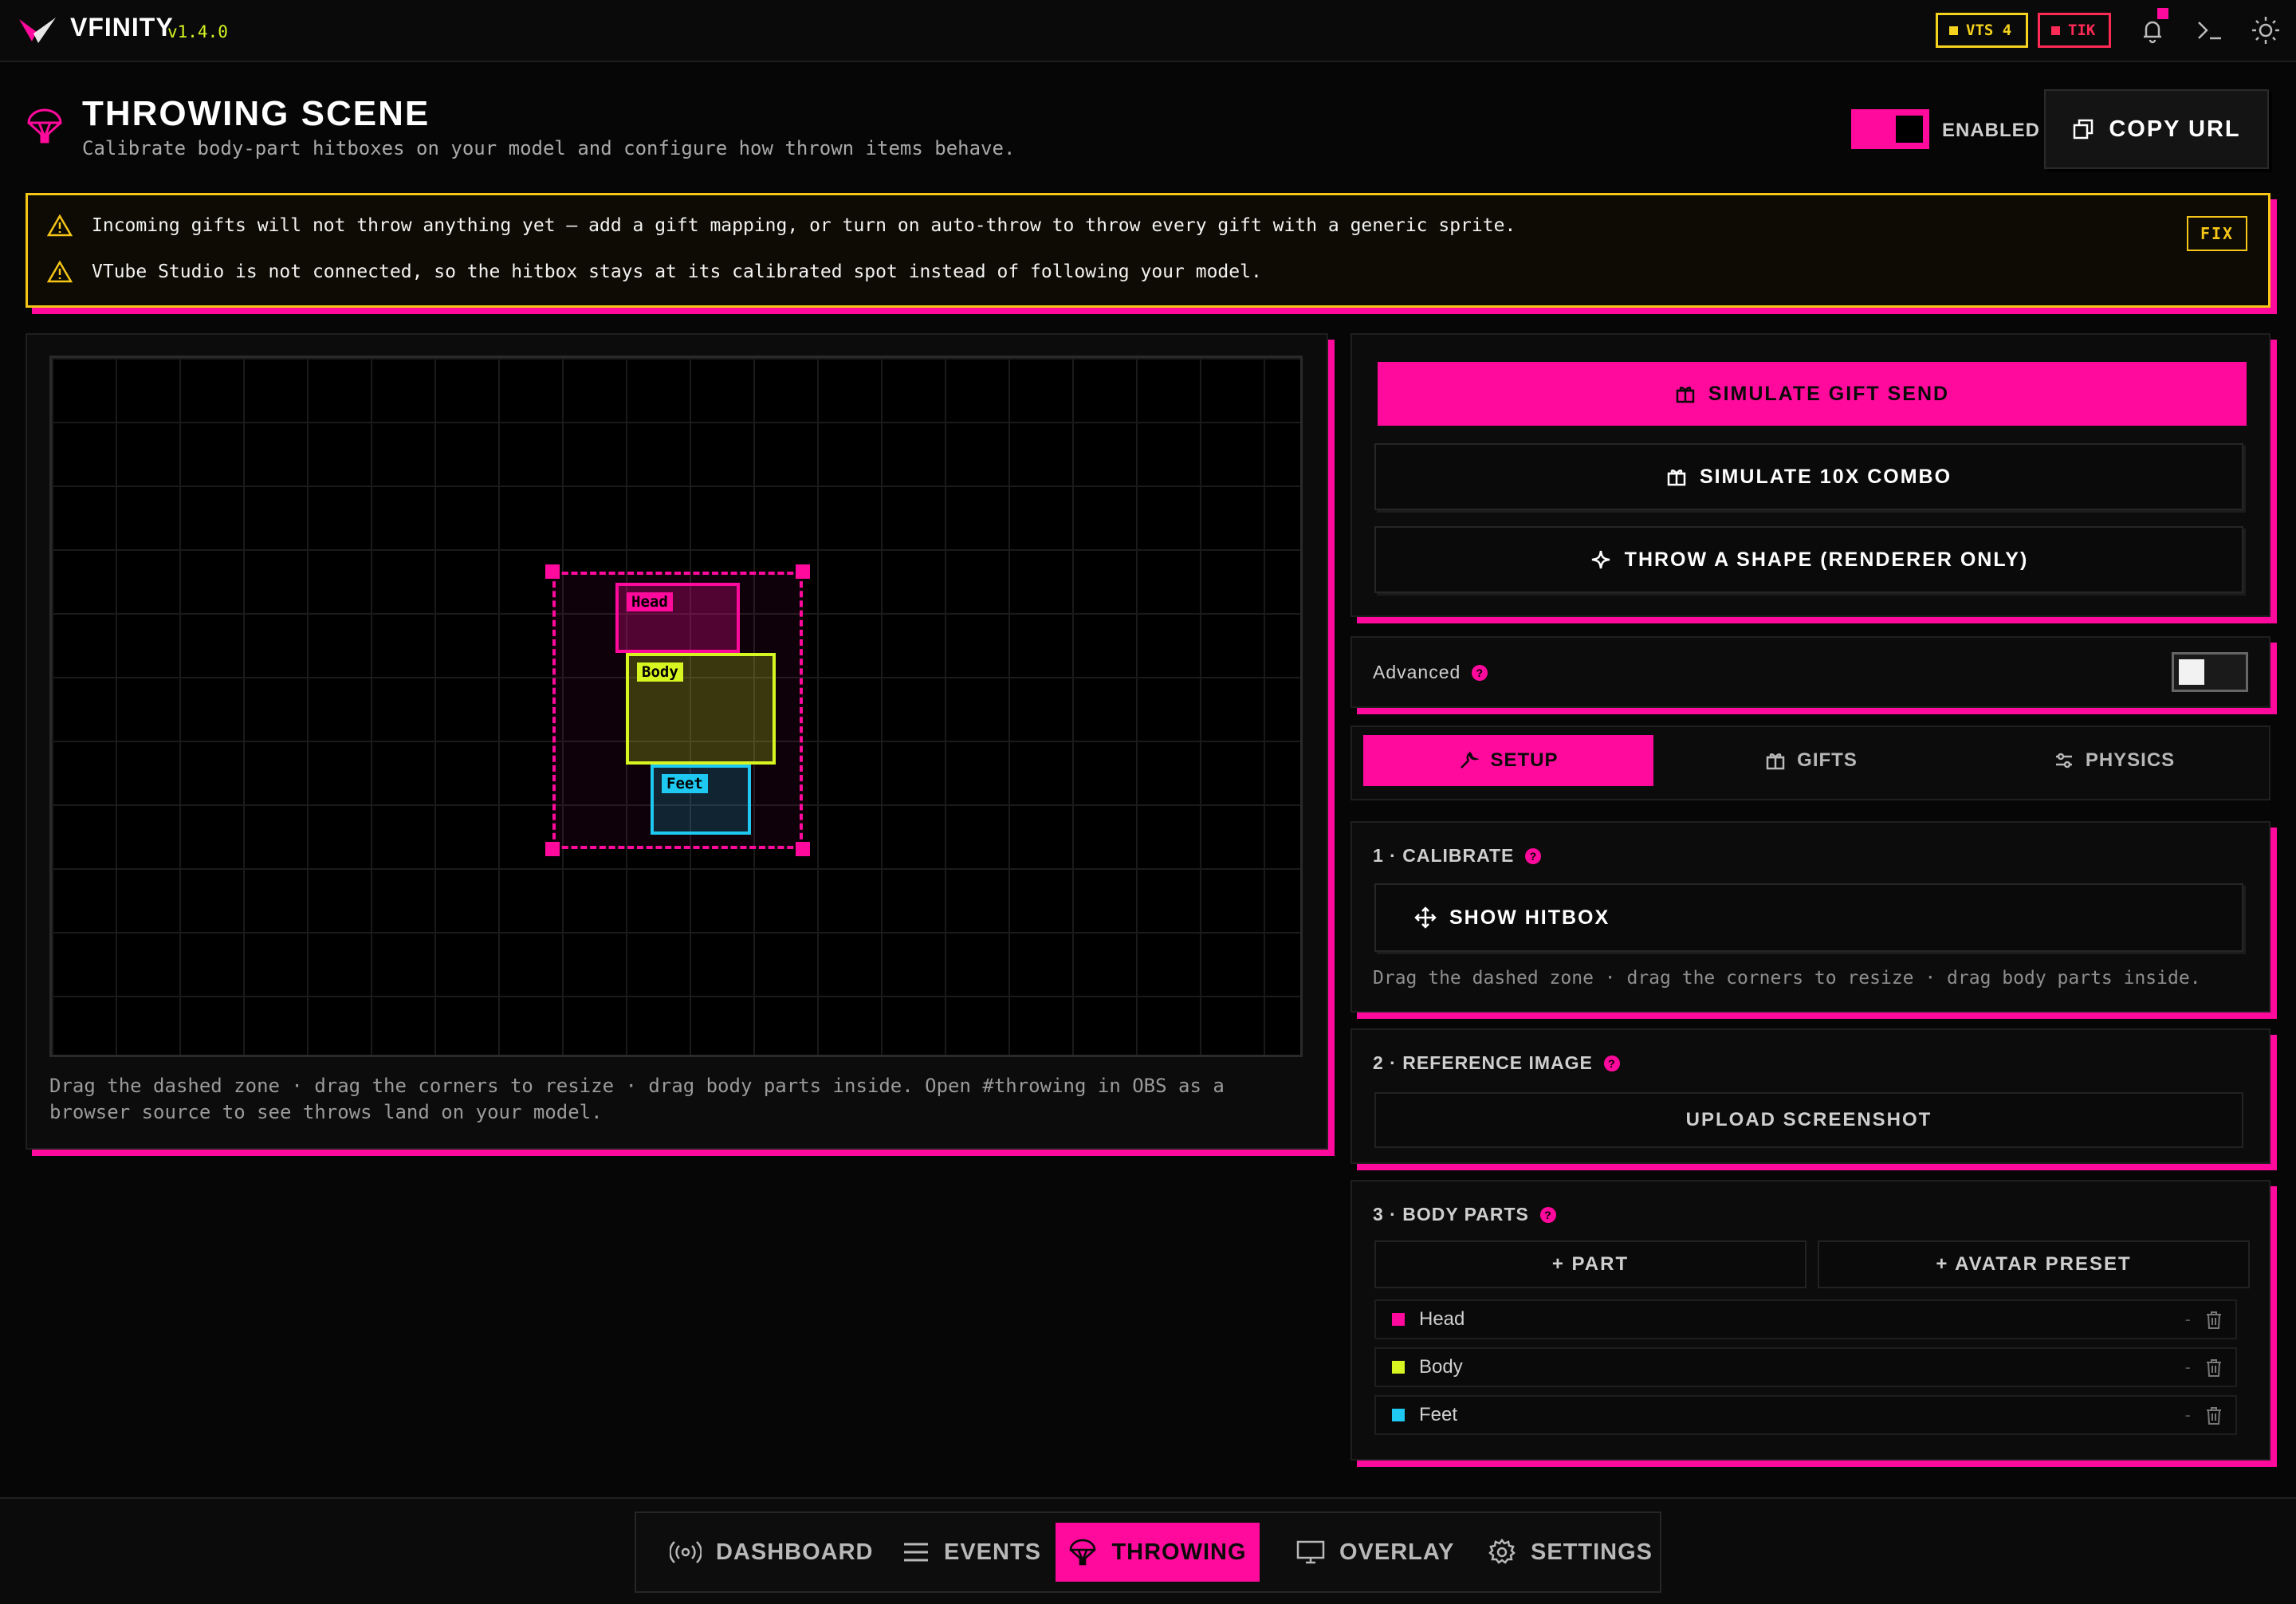 Image resolution: width=2296 pixels, height=1604 pixels. What do you see at coordinates (2034, 1264) in the screenshot?
I see `avatar-preset-button: + AVATAR PRESET` at bounding box center [2034, 1264].